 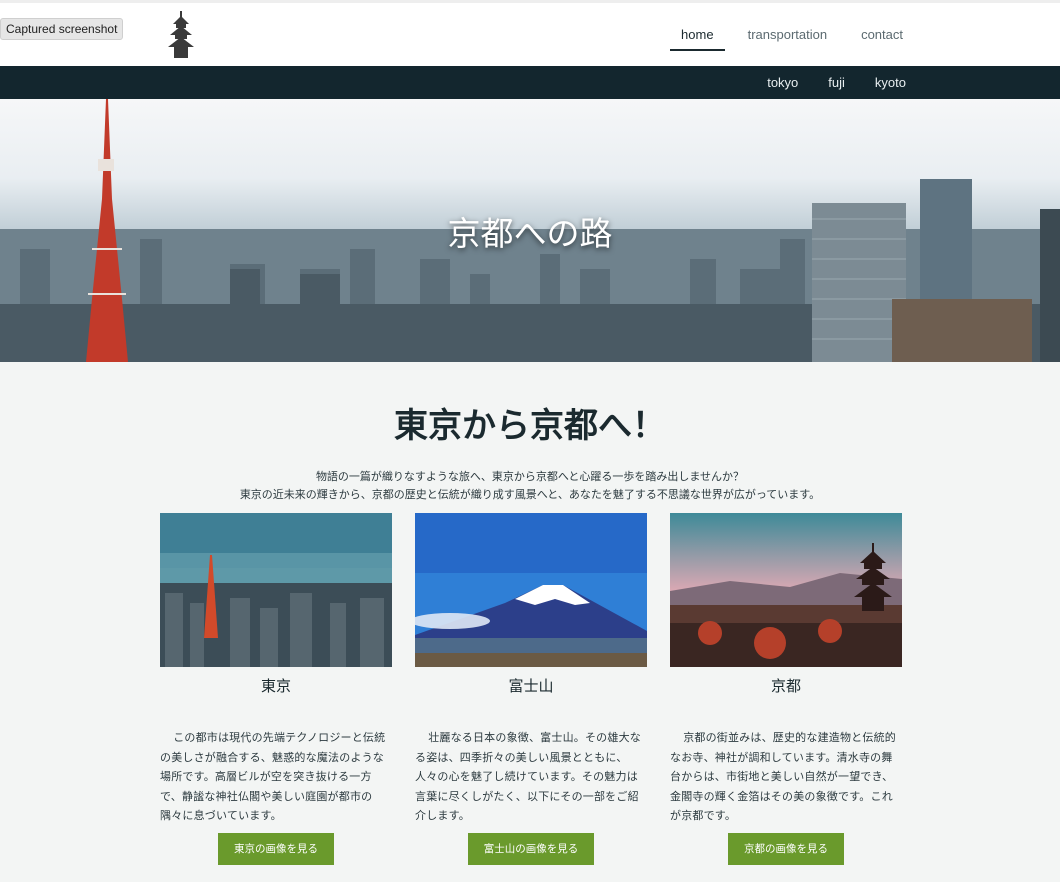 What do you see at coordinates (785, 686) in the screenshot?
I see `card-title-kyoto: 京都` at bounding box center [785, 686].